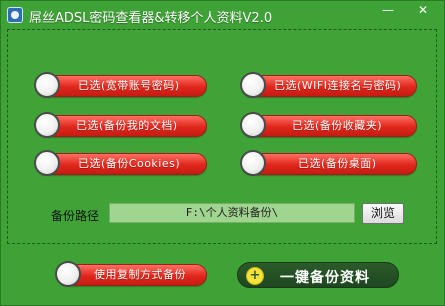 The height and width of the screenshot is (306, 445). I want to click on one-click-backup-button: + 一键备份资料, so click(318, 275).